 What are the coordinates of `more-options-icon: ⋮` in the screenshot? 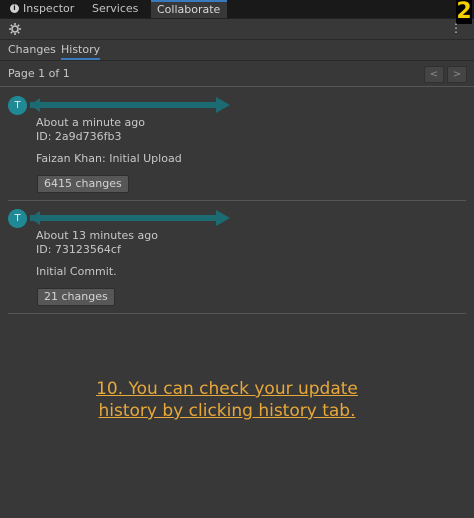 It's located at (456, 28).